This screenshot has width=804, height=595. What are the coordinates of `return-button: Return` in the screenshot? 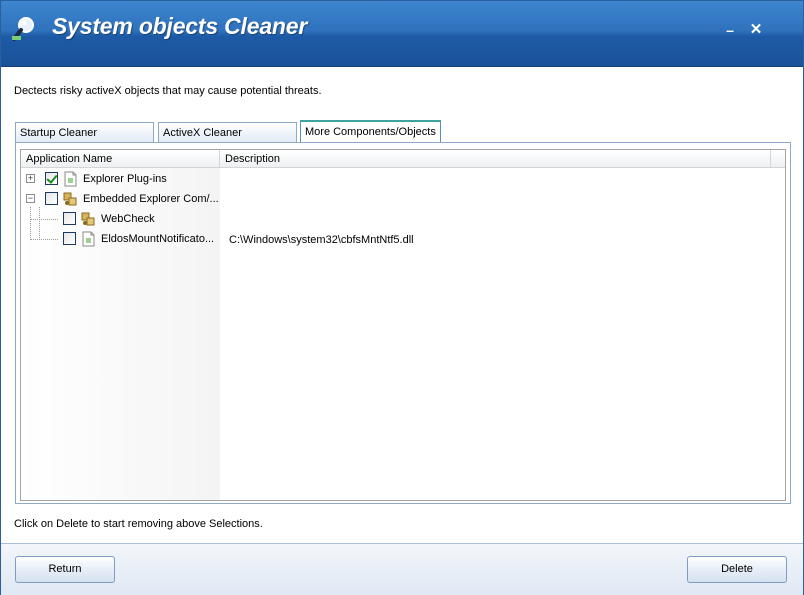 It's located at (65, 569).